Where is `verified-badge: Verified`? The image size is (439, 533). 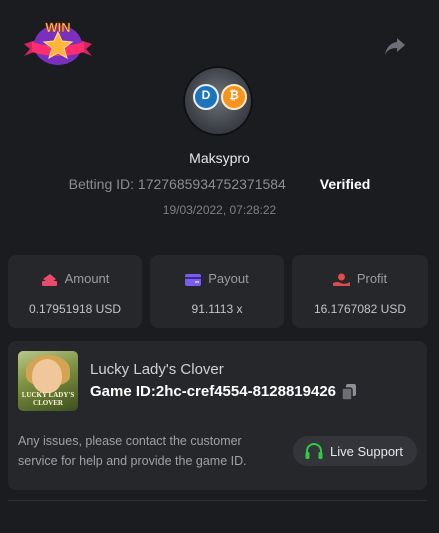 verified-badge: Verified is located at coordinates (345, 184).